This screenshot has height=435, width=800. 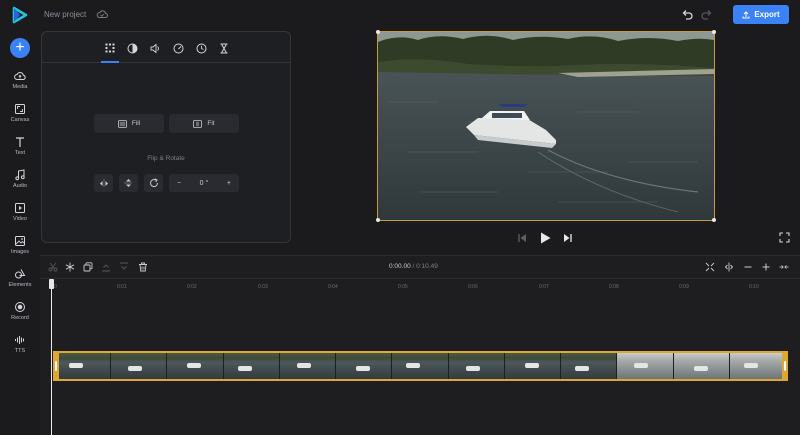 I want to click on sidebar-item-label: Text, so click(x=20, y=153).